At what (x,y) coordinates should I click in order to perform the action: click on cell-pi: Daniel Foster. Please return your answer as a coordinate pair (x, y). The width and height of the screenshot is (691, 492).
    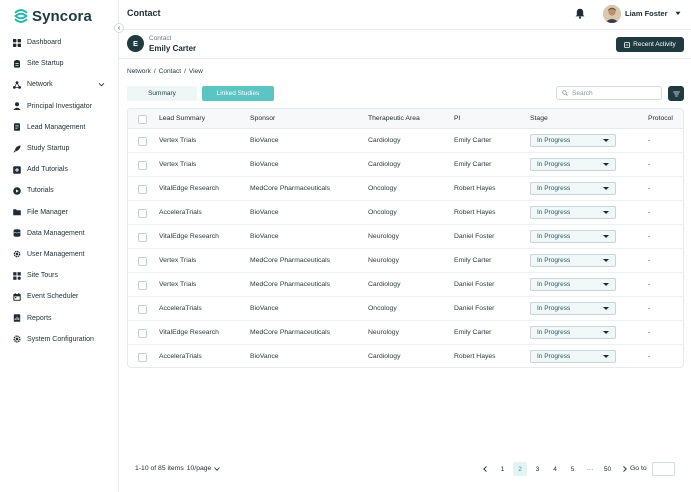
    Looking at the image, I should click on (474, 236).